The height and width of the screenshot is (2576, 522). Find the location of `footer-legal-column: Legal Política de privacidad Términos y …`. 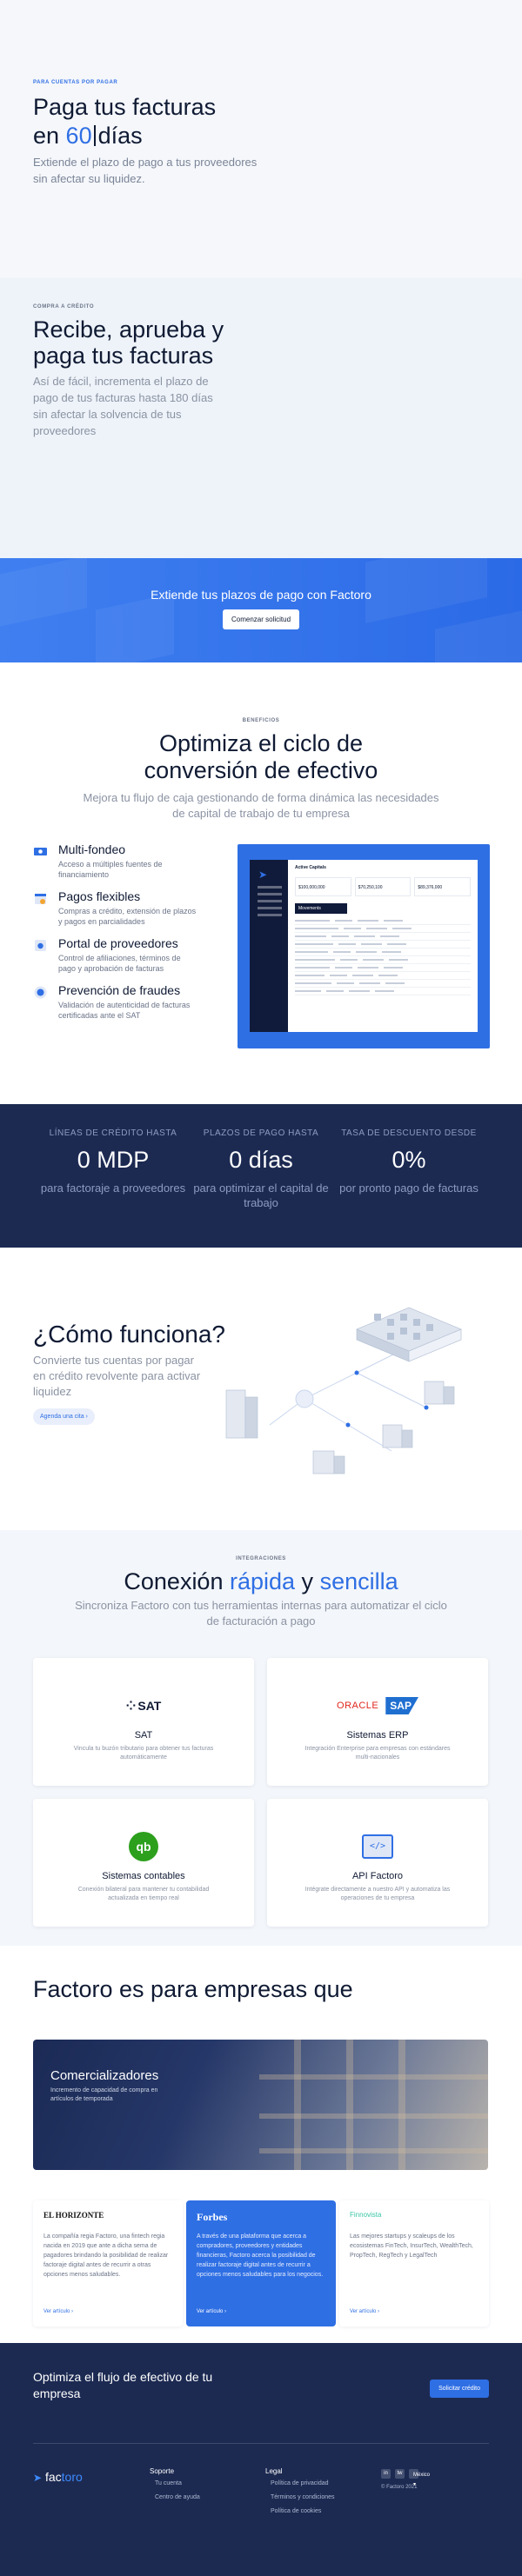

footer-legal-column: Legal Política de privacidad Términos y … is located at coordinates (300, 2494).